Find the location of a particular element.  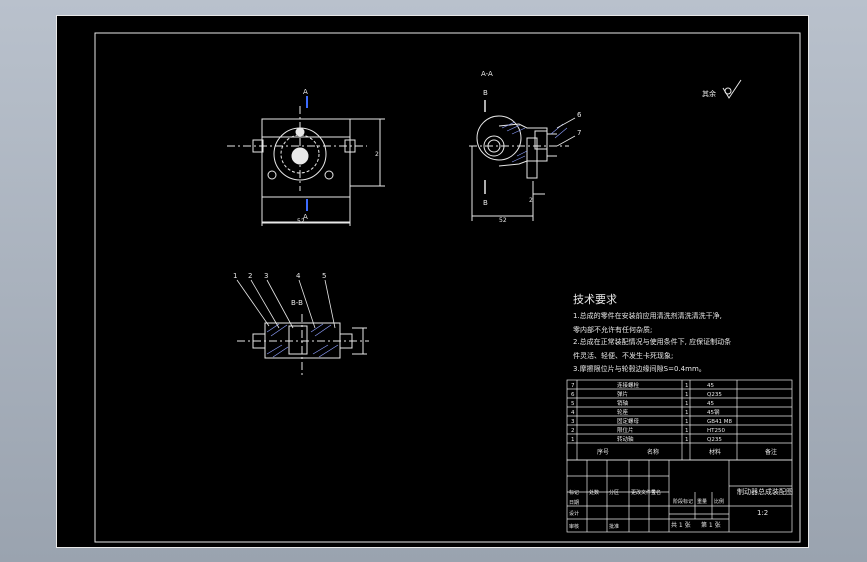

bom-header-index: 序号 is located at coordinates (603, 452).